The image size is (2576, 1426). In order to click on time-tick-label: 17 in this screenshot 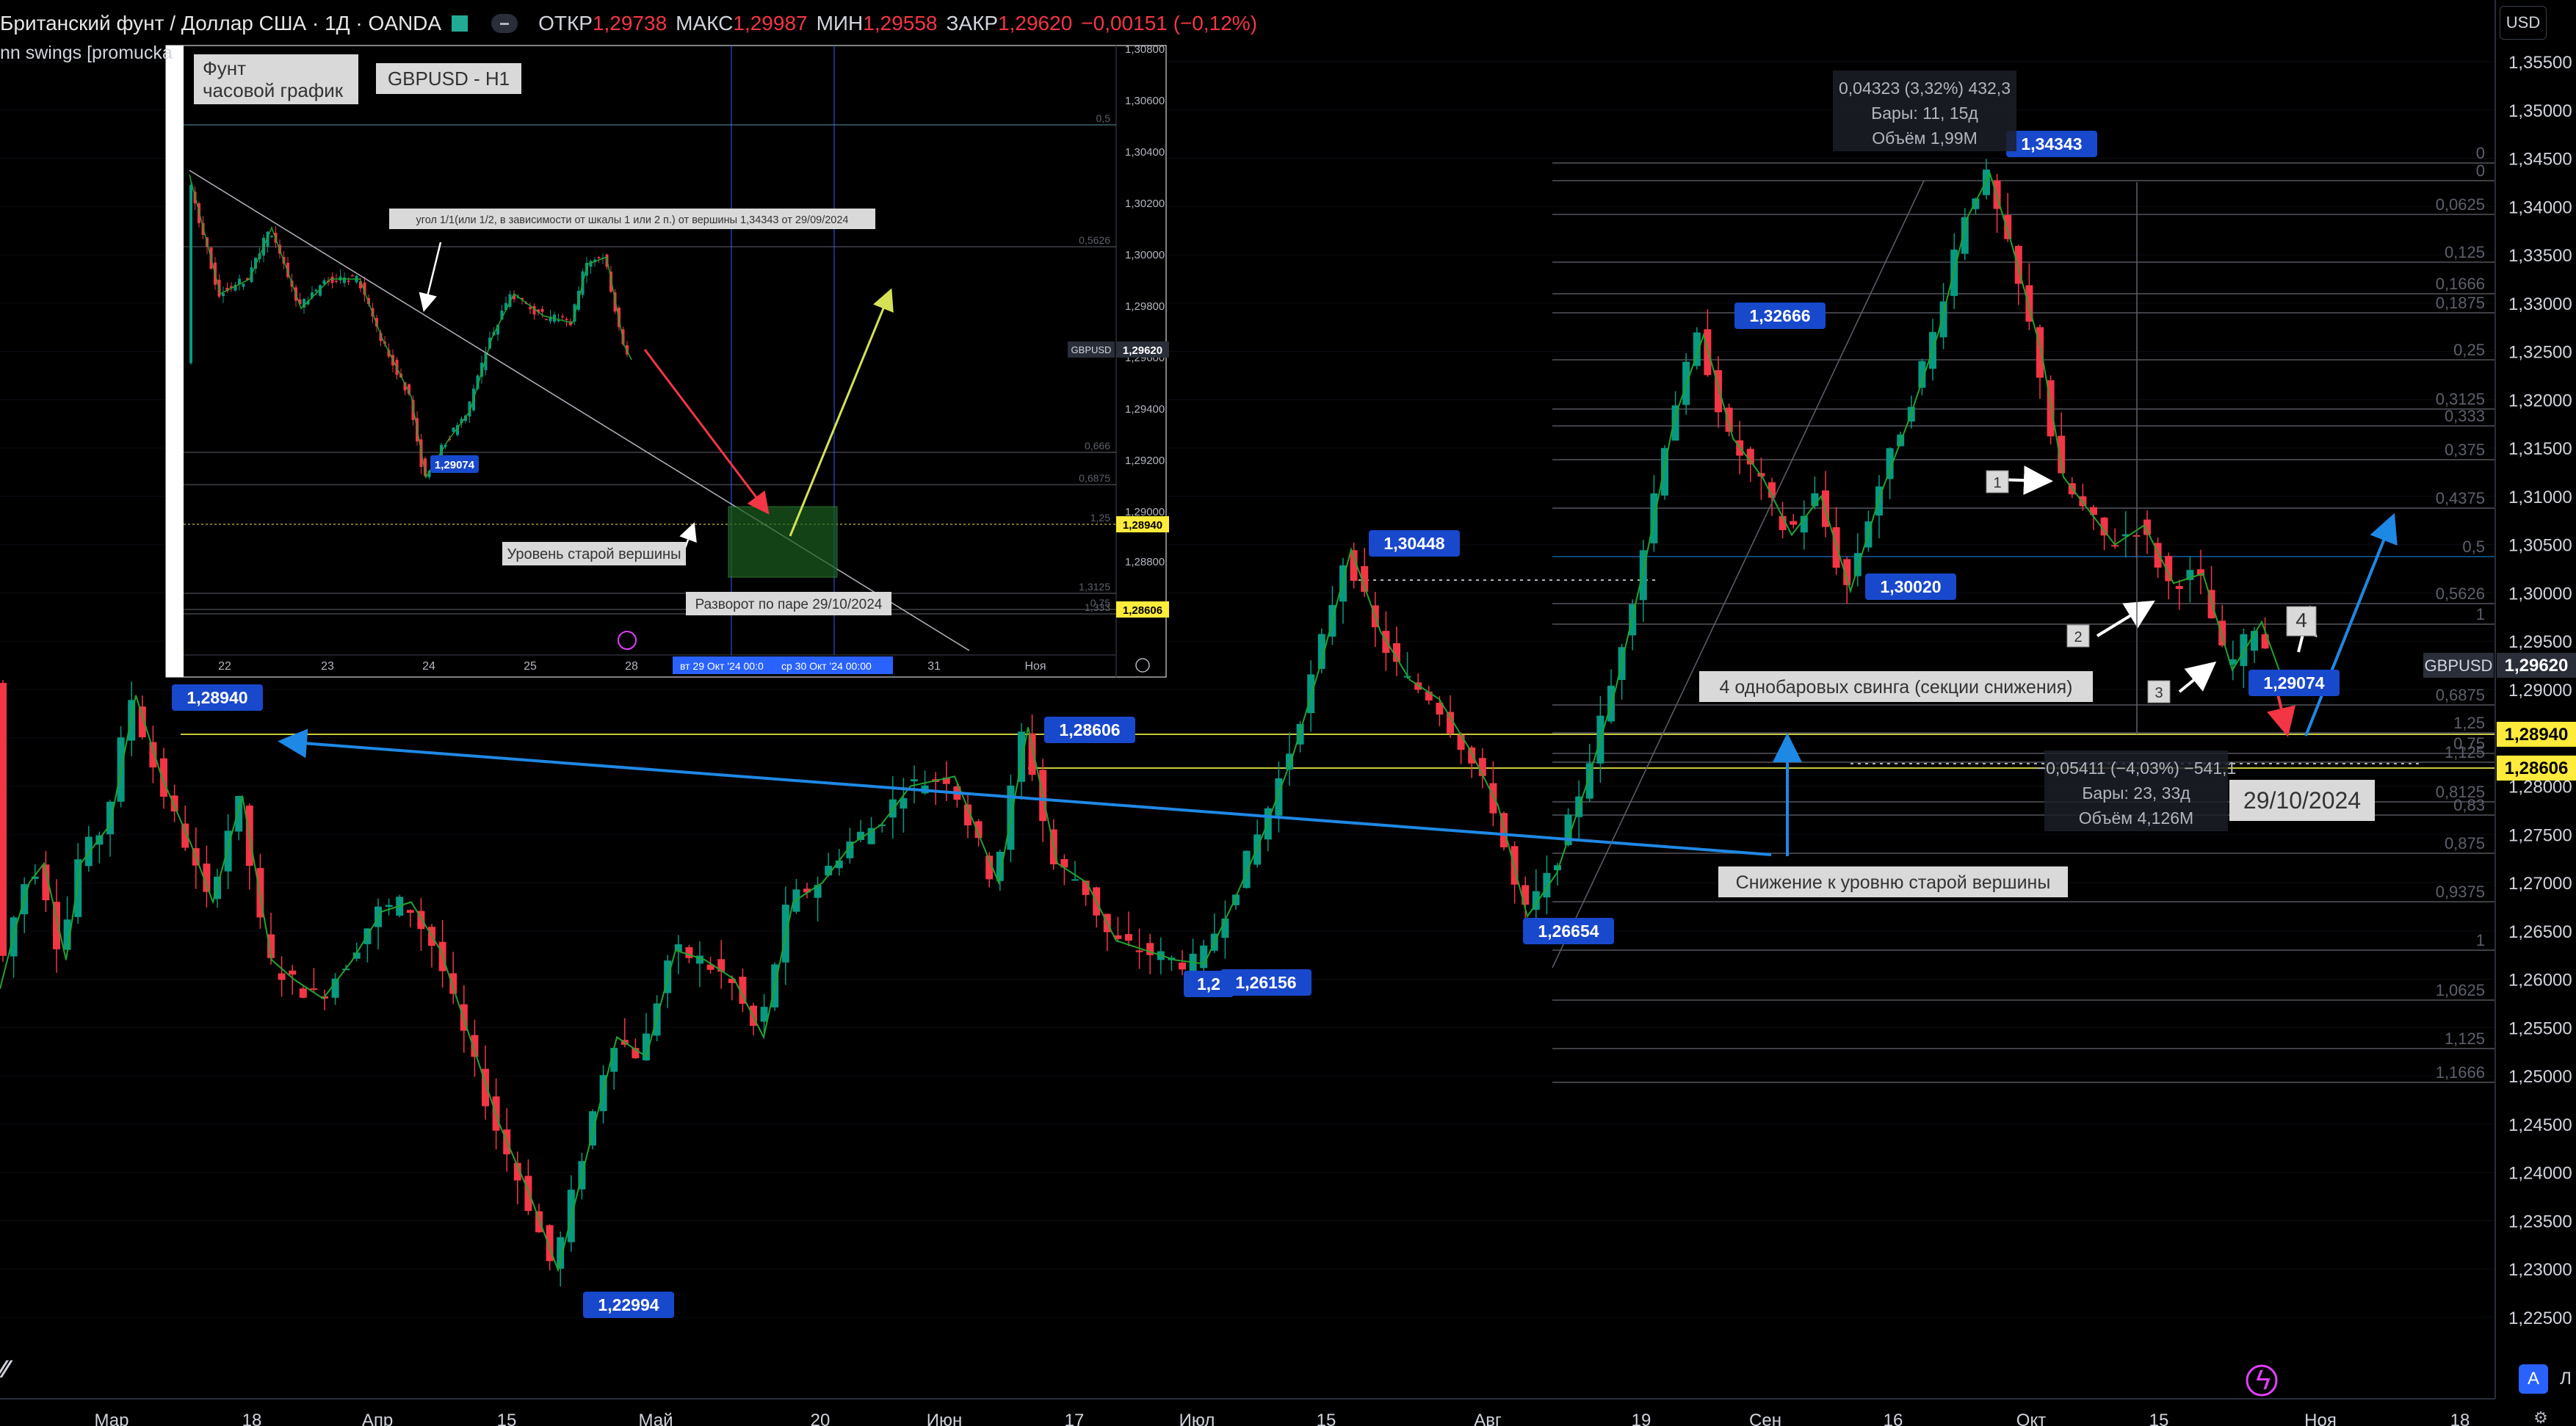, I will do `click(1075, 1418)`.